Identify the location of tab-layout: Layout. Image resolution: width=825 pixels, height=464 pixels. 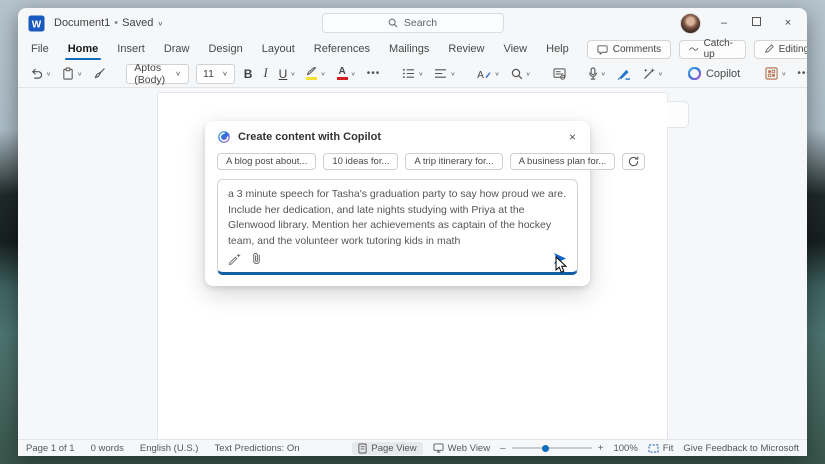
(278, 49).